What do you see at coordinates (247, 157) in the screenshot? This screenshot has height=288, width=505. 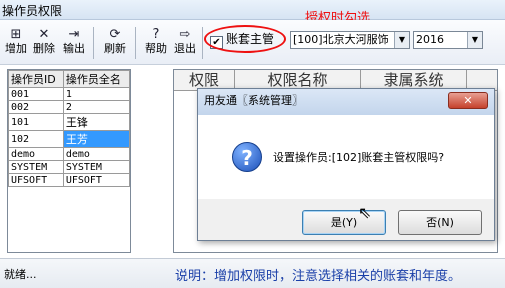 I see `question-icon: ?` at bounding box center [247, 157].